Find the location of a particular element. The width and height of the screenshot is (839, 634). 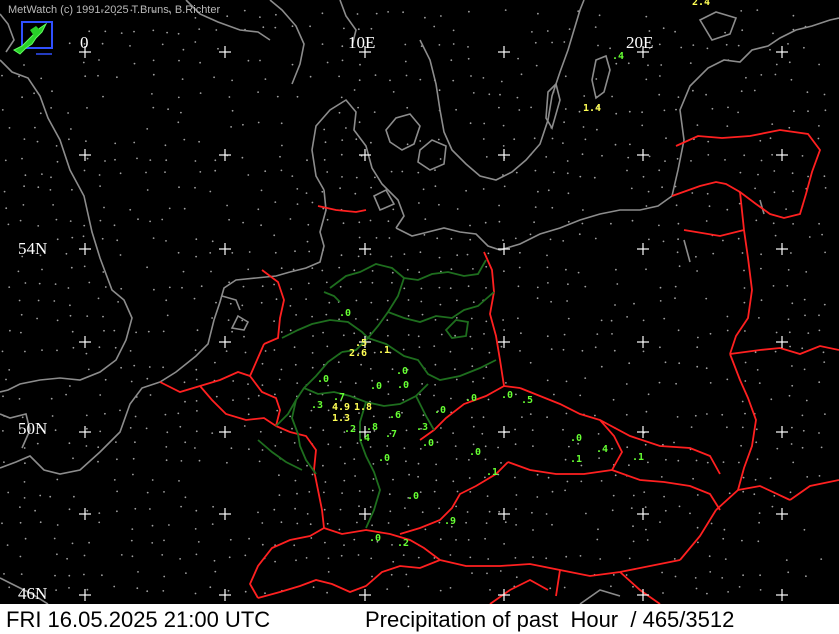

precip-value: .0 is located at coordinates (375, 538).